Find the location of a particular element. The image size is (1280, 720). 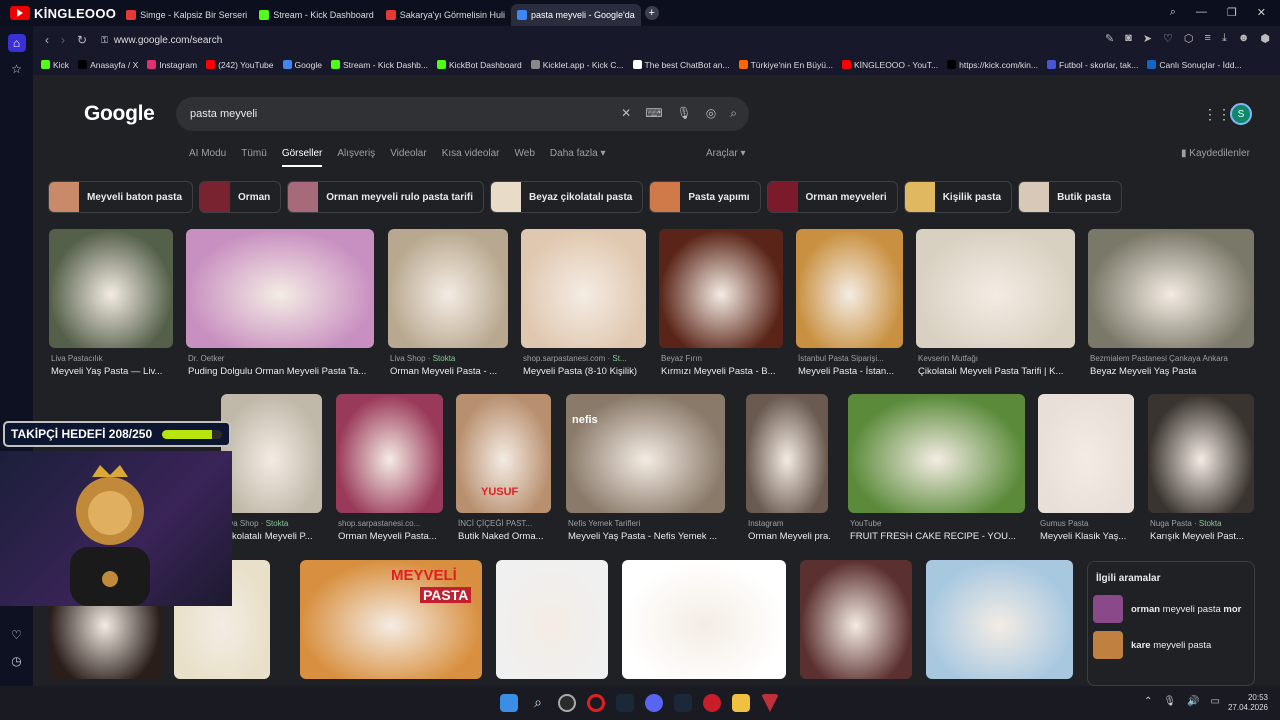

related-item: orman meyveli pasta mor is located at coordinates (1171, 609).